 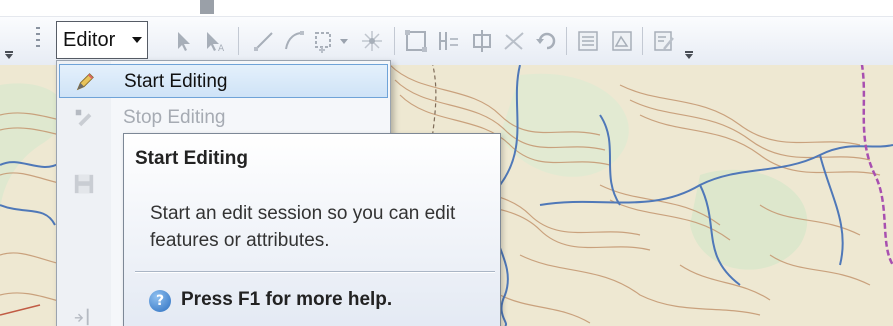 What do you see at coordinates (315, 272) in the screenshot?
I see `tooltip-divider` at bounding box center [315, 272].